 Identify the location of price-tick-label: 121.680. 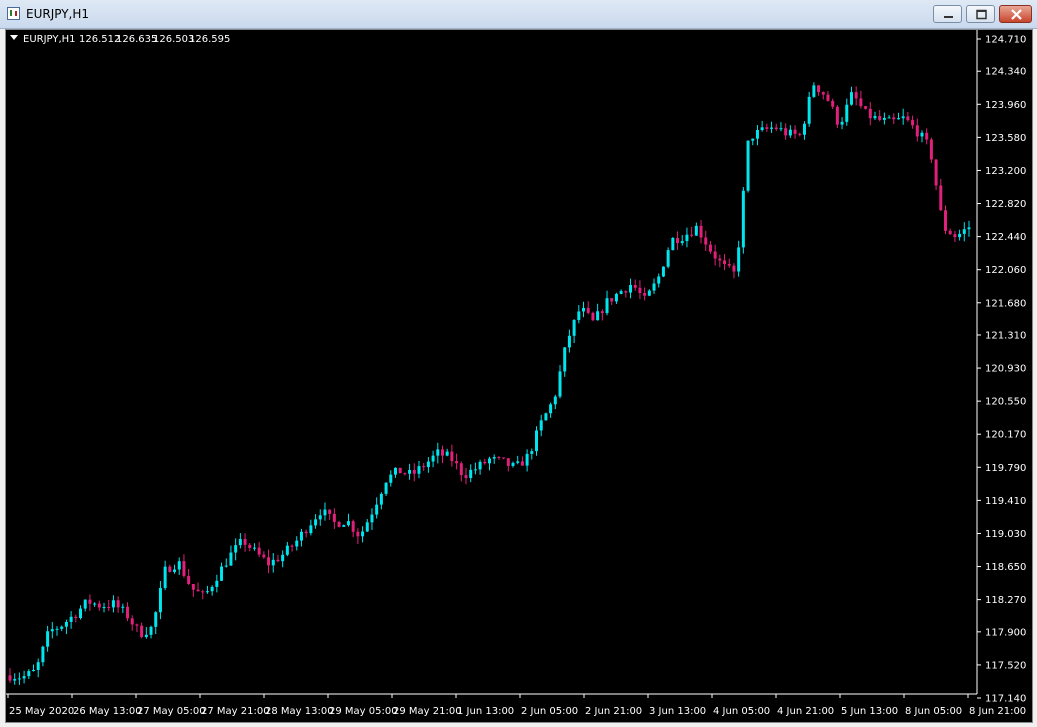
(1005, 303).